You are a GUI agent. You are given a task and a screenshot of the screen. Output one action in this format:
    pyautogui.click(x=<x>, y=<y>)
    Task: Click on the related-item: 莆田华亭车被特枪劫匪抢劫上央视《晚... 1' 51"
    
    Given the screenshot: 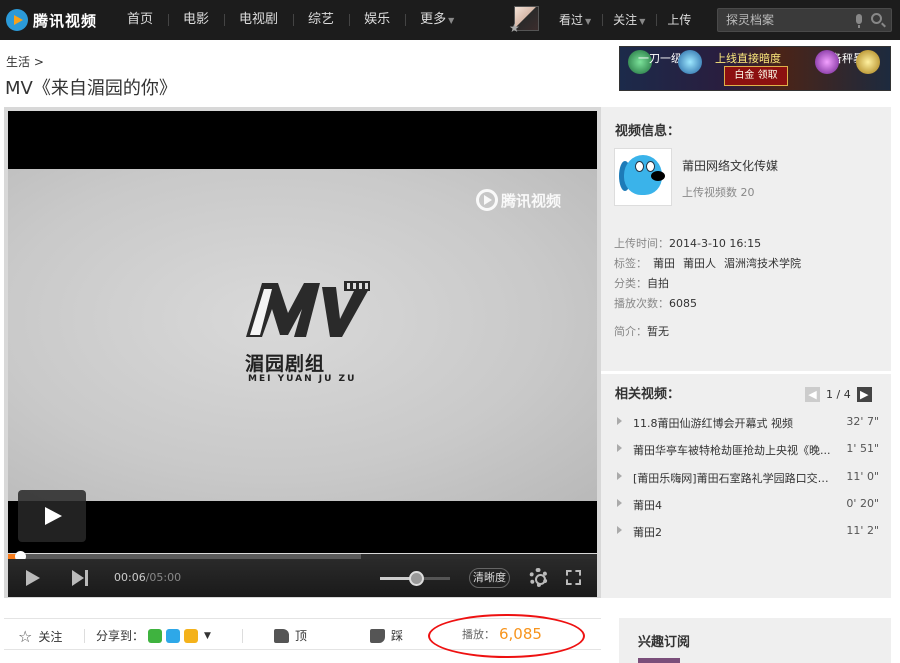 What is the action you would take?
    pyautogui.click(x=748, y=449)
    